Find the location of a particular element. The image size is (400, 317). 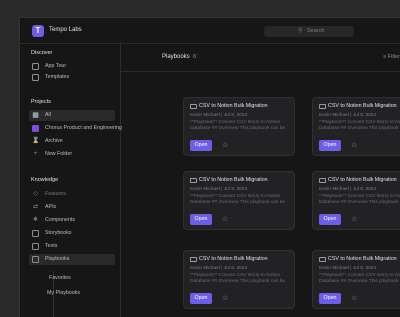

search-placeholder: Search is located at coordinates (316, 31).